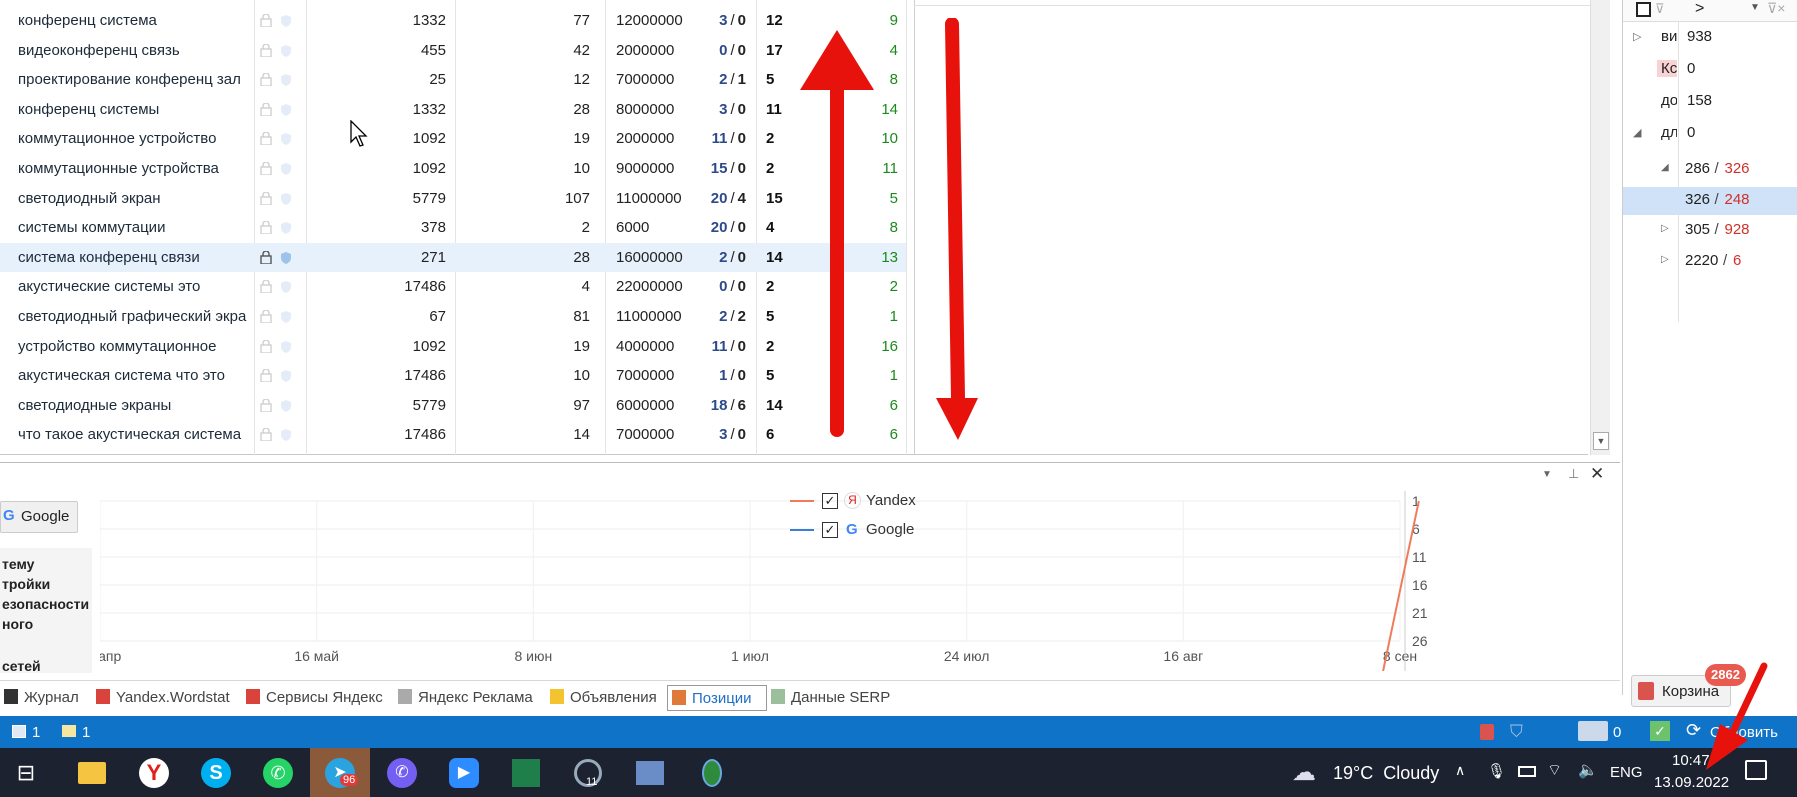 Image resolution: width=1797 pixels, height=797 pixels. What do you see at coordinates (39, 517) in the screenshot?
I see `google-button: G Google` at bounding box center [39, 517].